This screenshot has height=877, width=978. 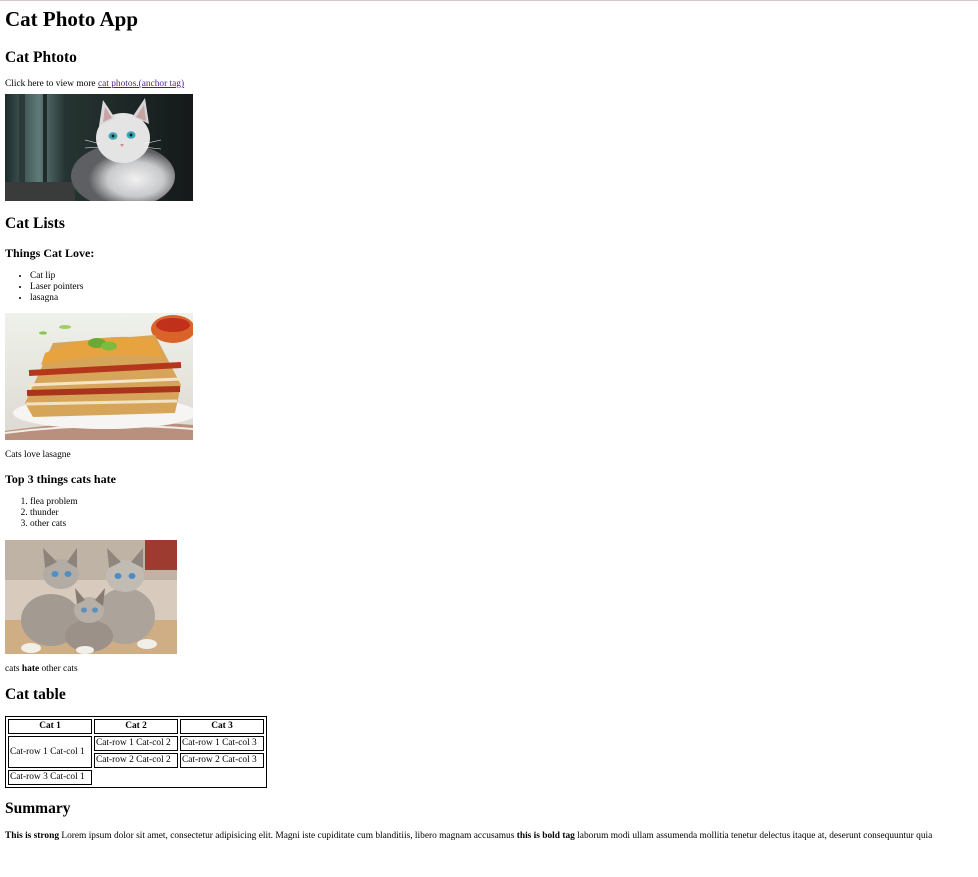 I want to click on lasagna-illustration, so click(x=99, y=376).